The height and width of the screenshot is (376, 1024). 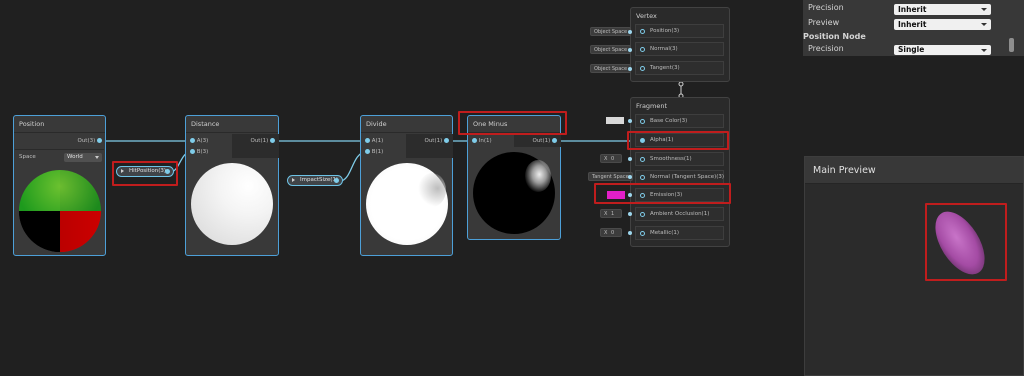 What do you see at coordinates (482, 141) in the screenshot?
I see `in-port: In(1)` at bounding box center [482, 141].